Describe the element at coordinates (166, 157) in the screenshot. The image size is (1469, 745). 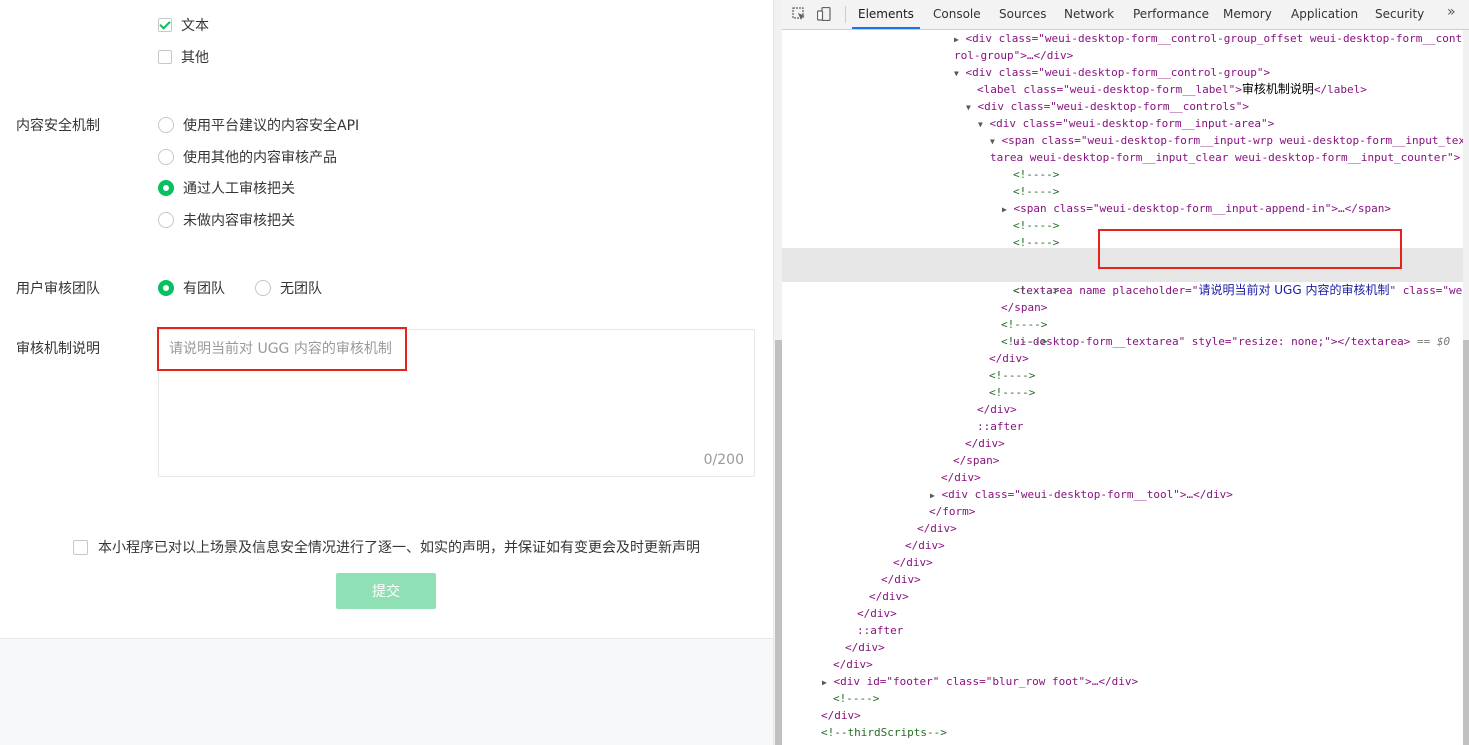
I see `radio-other-product` at that location.